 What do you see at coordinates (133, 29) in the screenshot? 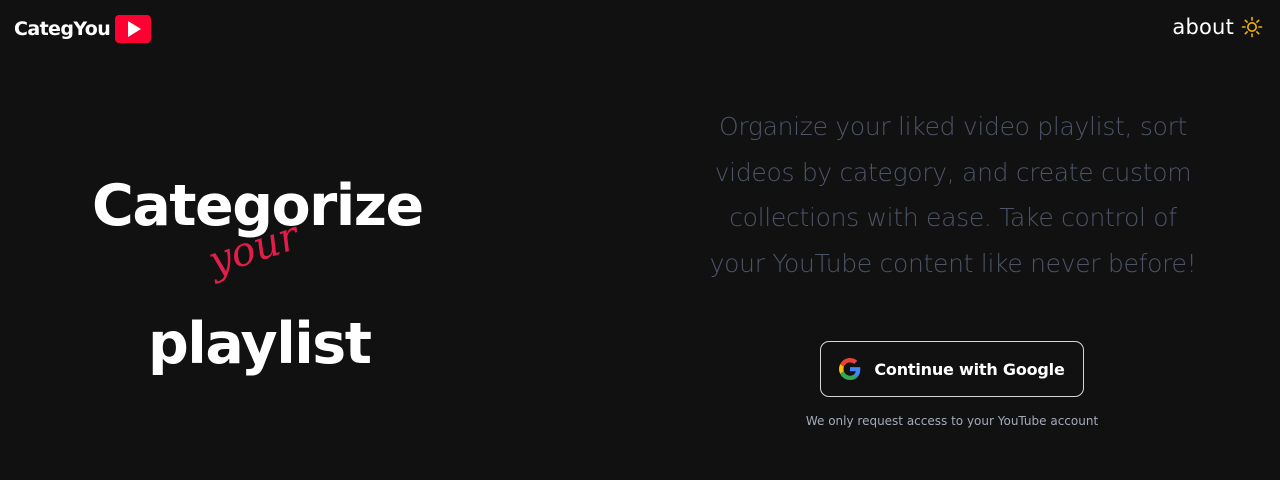
I see `youtube-play-icon` at bounding box center [133, 29].